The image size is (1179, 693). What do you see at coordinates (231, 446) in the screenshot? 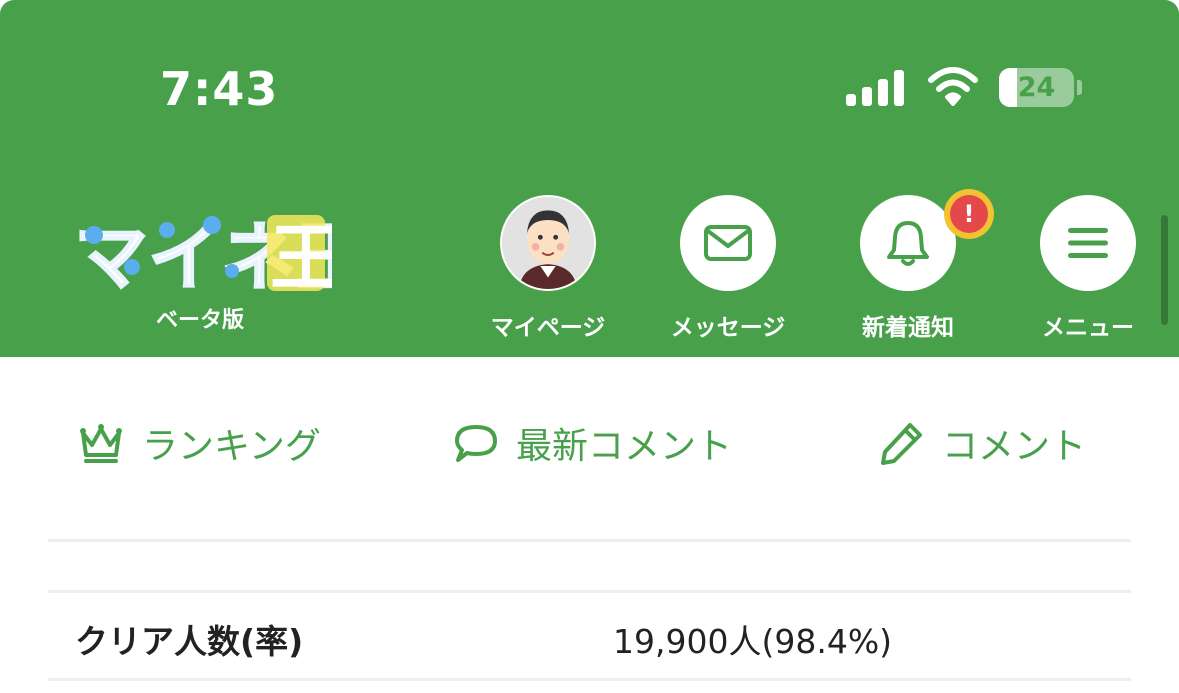
I see `tab-ranking-label: ランキング` at bounding box center [231, 446].